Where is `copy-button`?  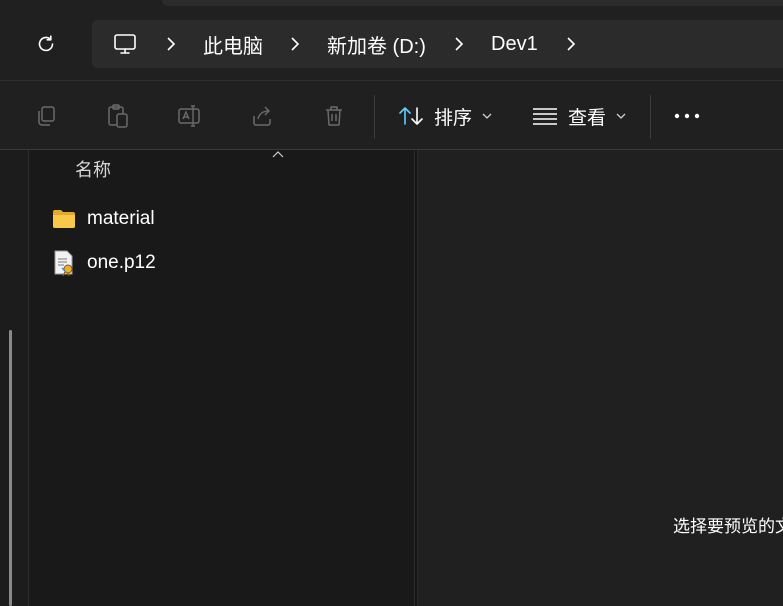 copy-button is located at coordinates (46, 116).